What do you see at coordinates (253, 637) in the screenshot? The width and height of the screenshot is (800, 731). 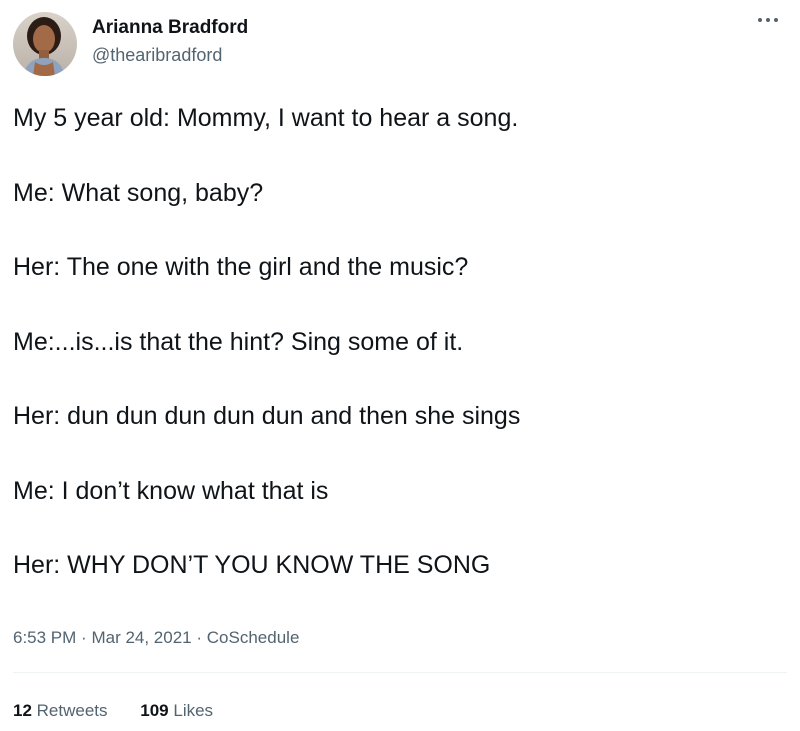 I see `tweet-source: CoSchedule` at bounding box center [253, 637].